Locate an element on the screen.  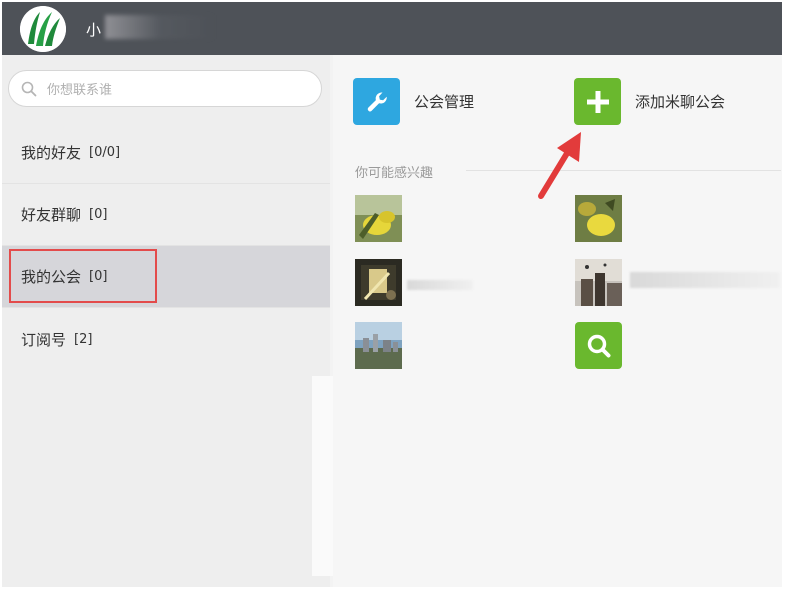
guild-manage-label: 公会管理 is located at coordinates (444, 102).